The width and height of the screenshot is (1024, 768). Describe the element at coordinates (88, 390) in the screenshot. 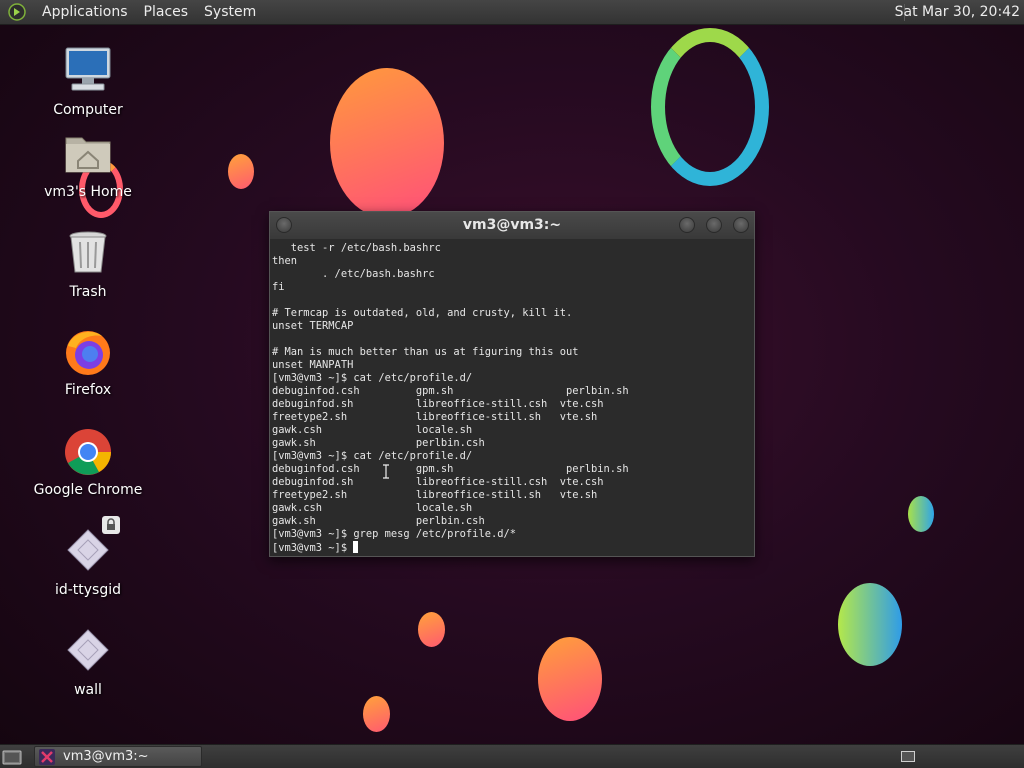

I see `desktop-icon-label: Firefox` at that location.